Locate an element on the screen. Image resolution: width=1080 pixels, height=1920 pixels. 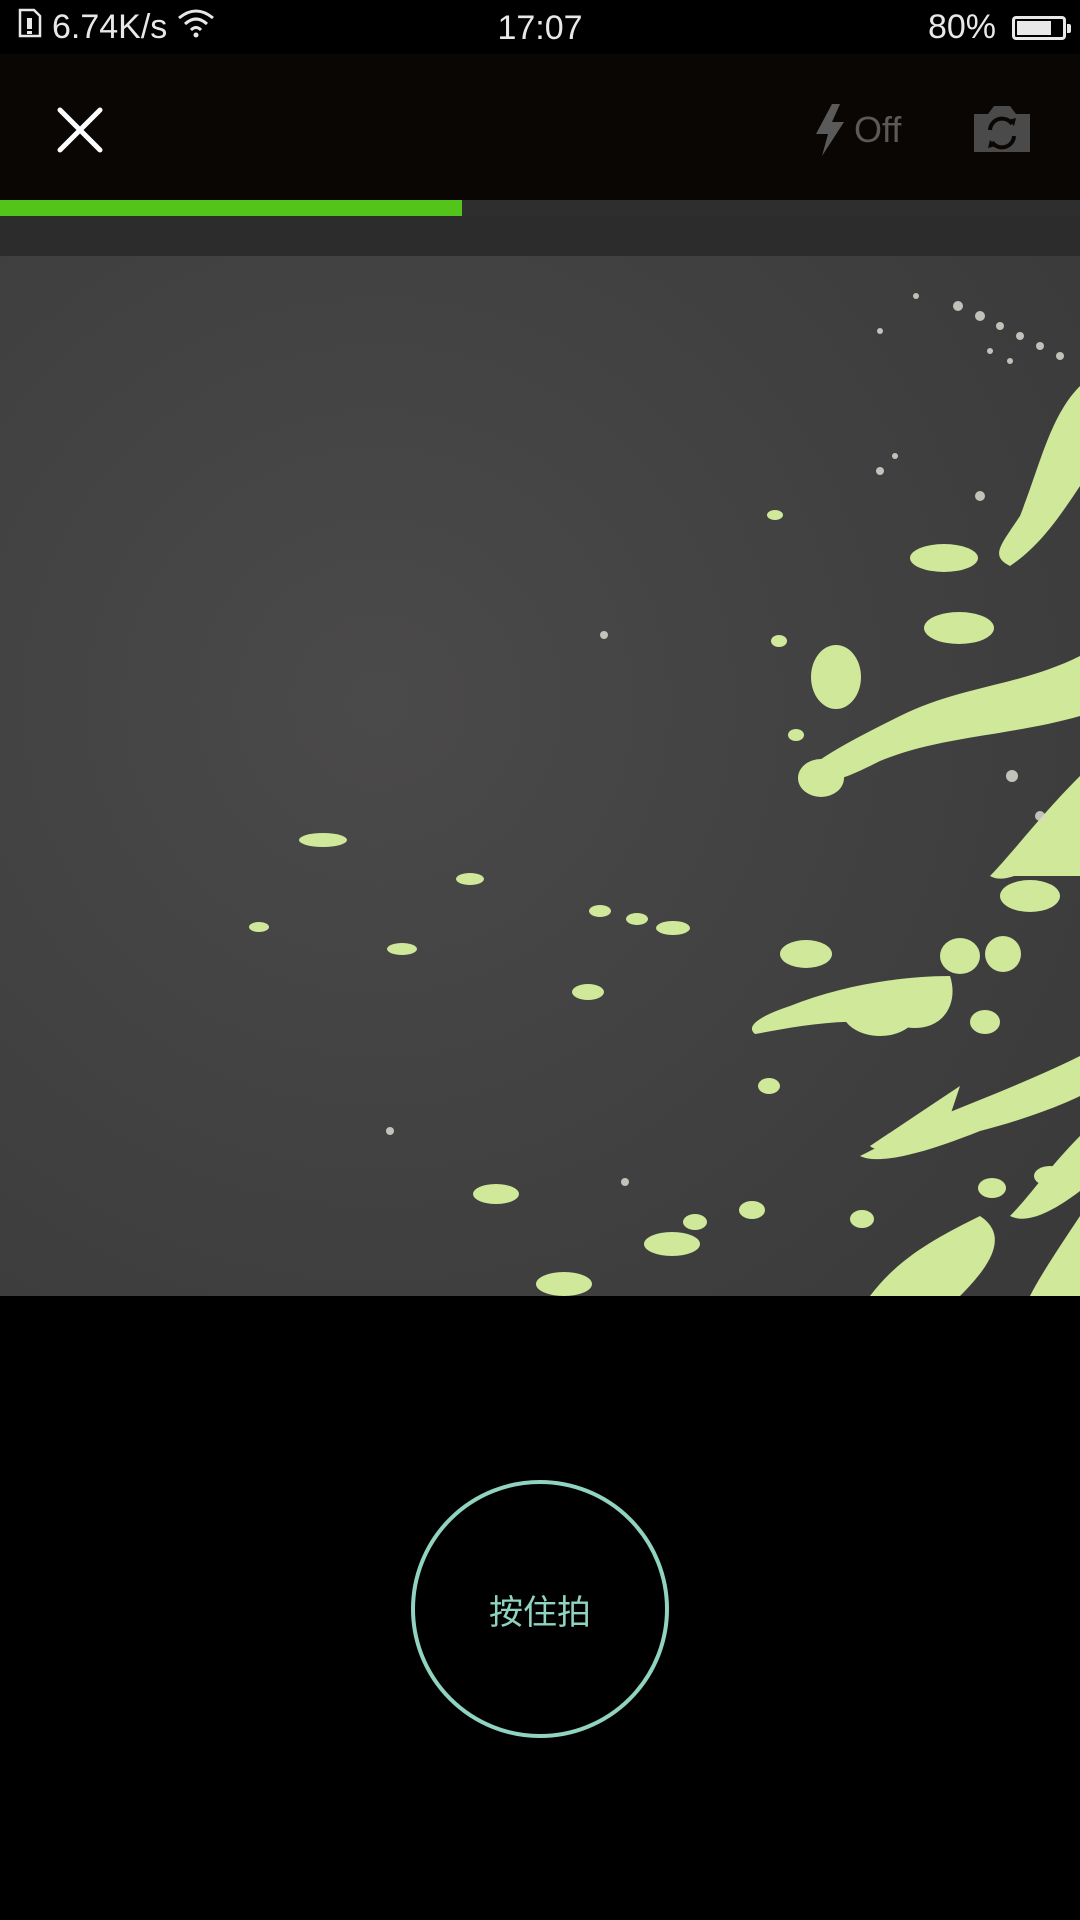
close-button is located at coordinates (80, 130).